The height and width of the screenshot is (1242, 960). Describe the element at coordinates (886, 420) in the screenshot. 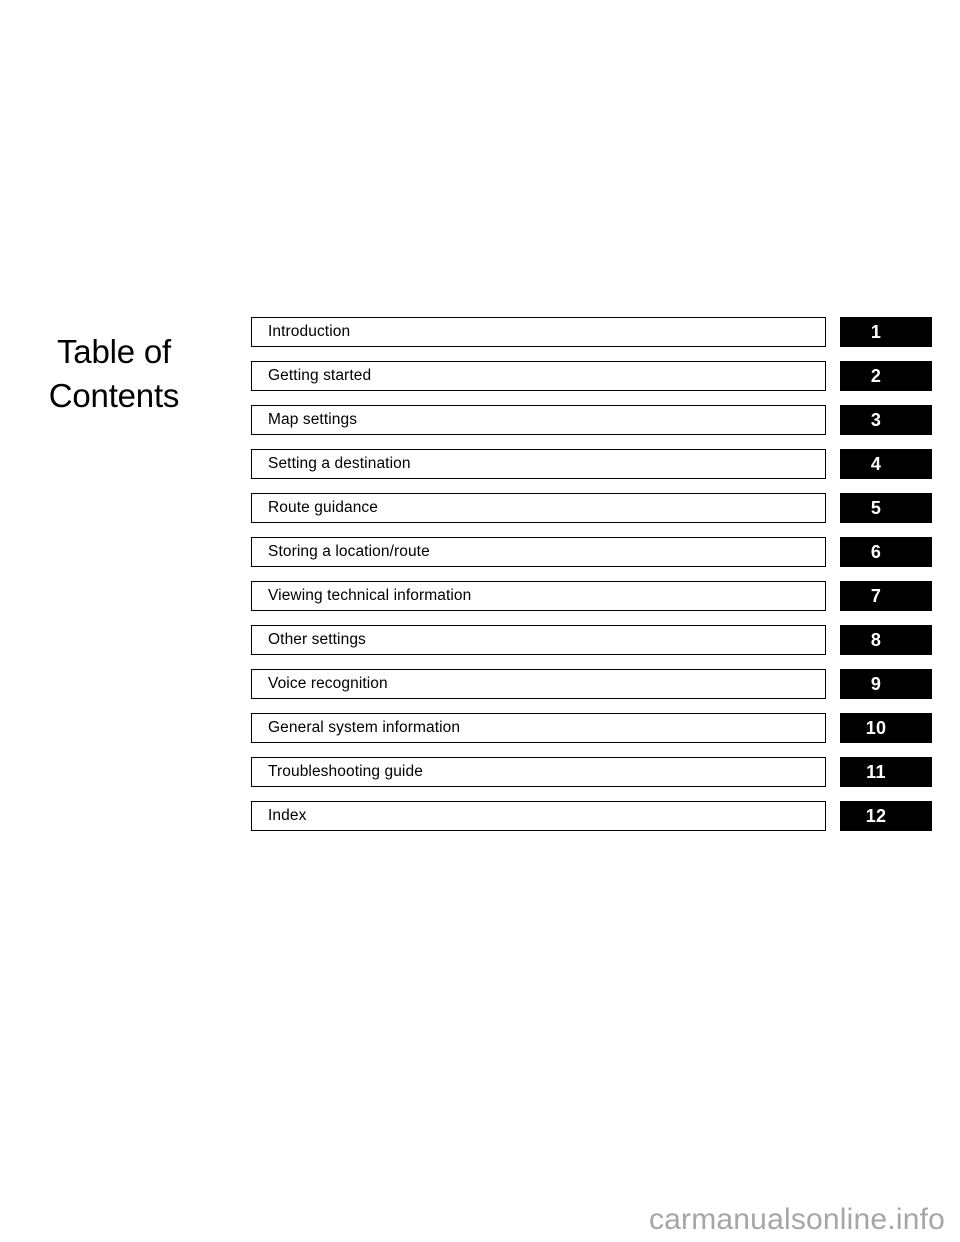

I see `toc-chapter-tab-3: 3` at that location.